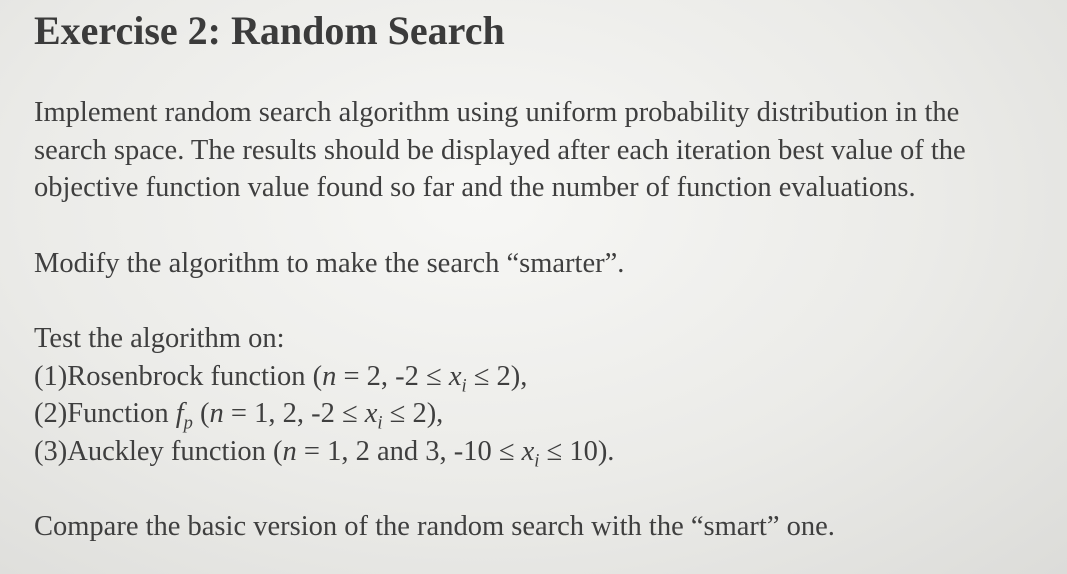 The height and width of the screenshot is (574, 1067). I want to click on test-item-open: (, so click(201, 413).